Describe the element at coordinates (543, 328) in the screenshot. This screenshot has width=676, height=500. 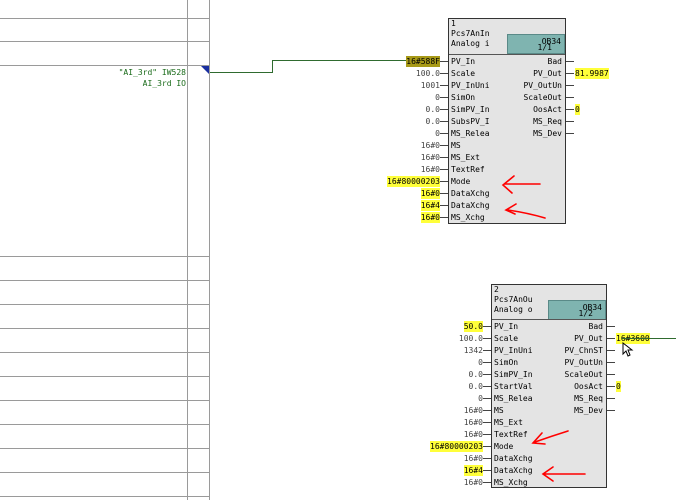
I see `annotation-layer` at that location.